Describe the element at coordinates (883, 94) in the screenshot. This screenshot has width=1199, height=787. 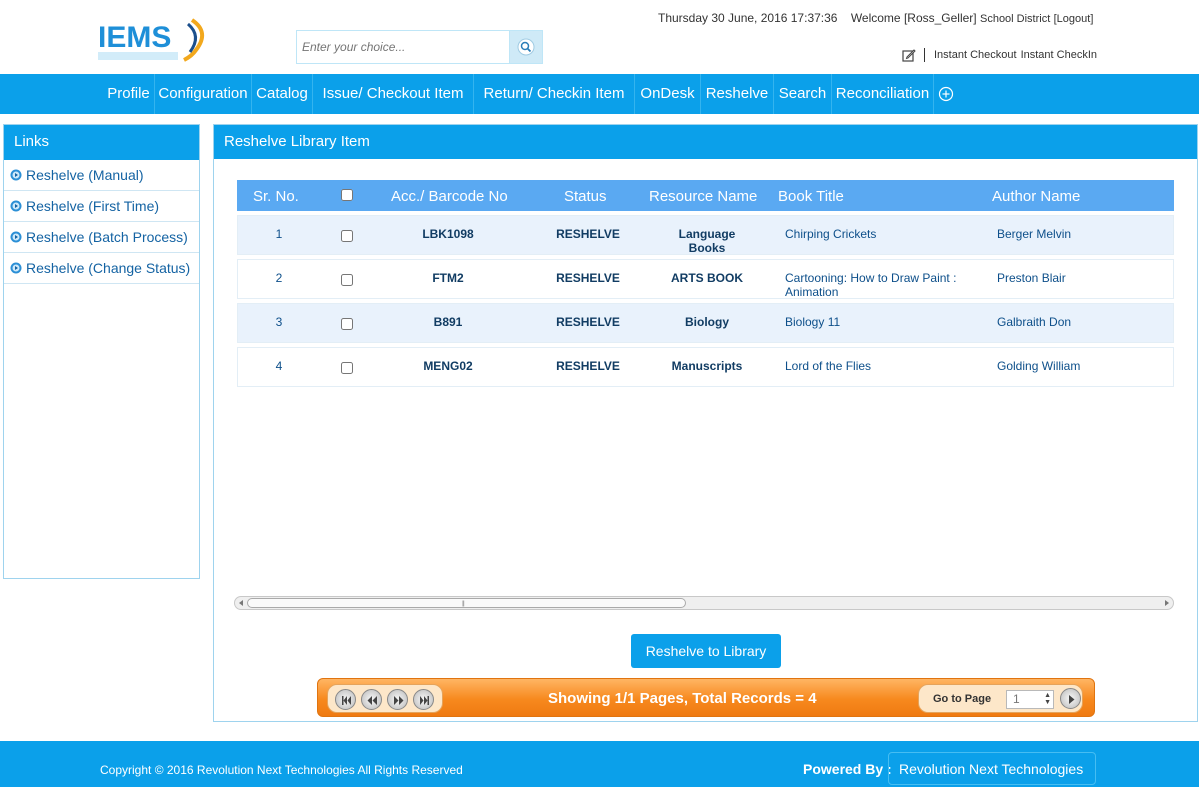
I see `nav-item-reconciliation: Reconciliation` at that location.